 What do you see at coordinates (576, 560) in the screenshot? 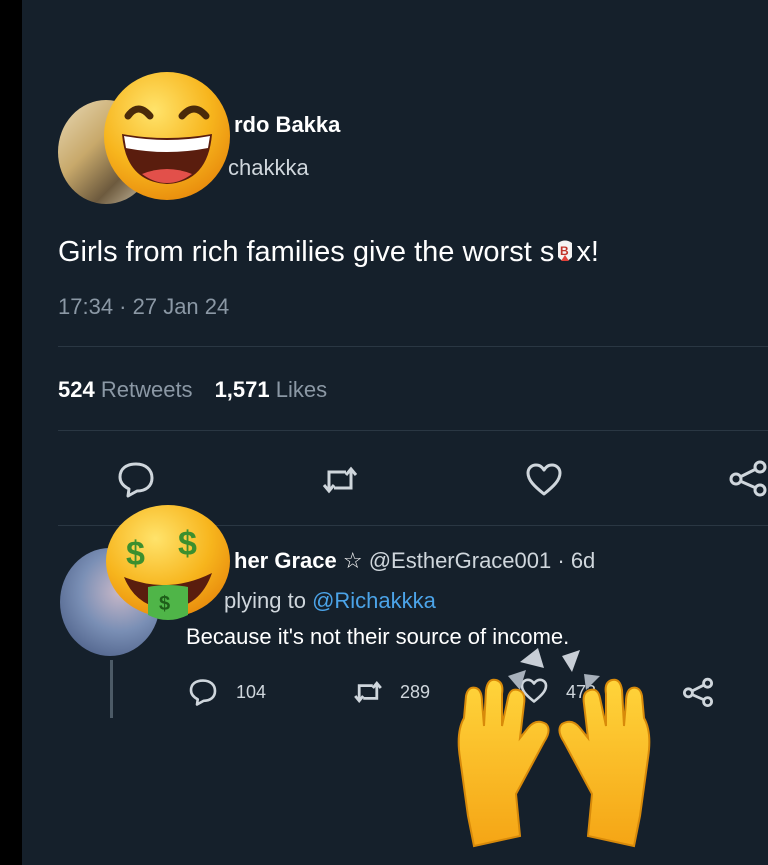
I see `reply-age: · 6d` at bounding box center [576, 560].